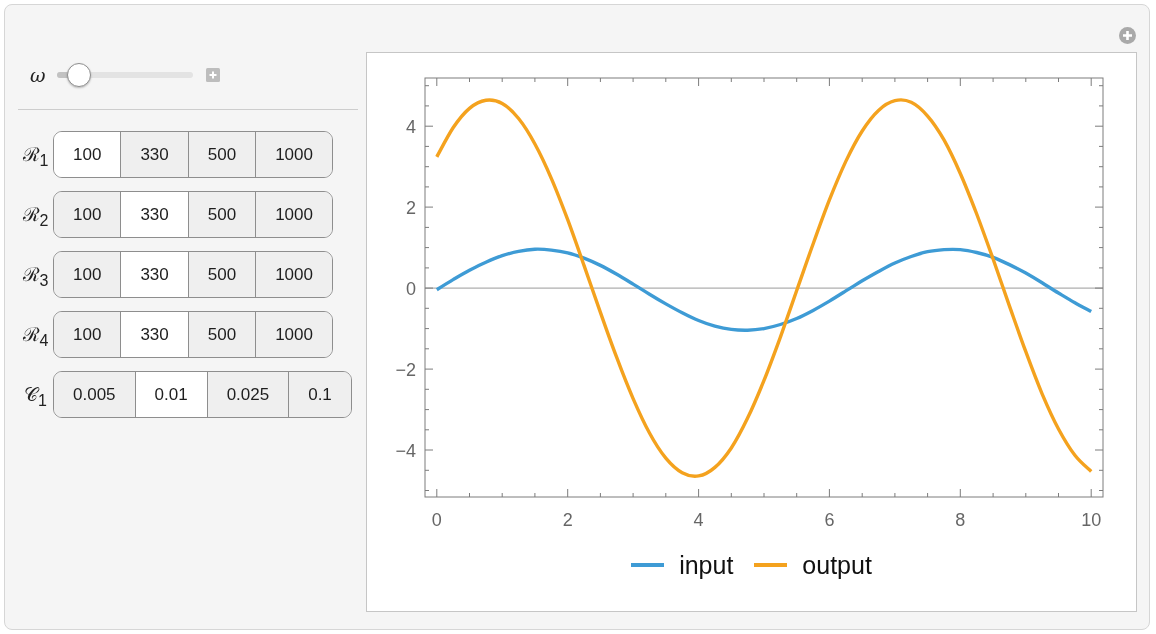 The height and width of the screenshot is (634, 1156). What do you see at coordinates (35, 156) in the screenshot?
I see `variable-label: ℛ$_{1}$` at bounding box center [35, 156].